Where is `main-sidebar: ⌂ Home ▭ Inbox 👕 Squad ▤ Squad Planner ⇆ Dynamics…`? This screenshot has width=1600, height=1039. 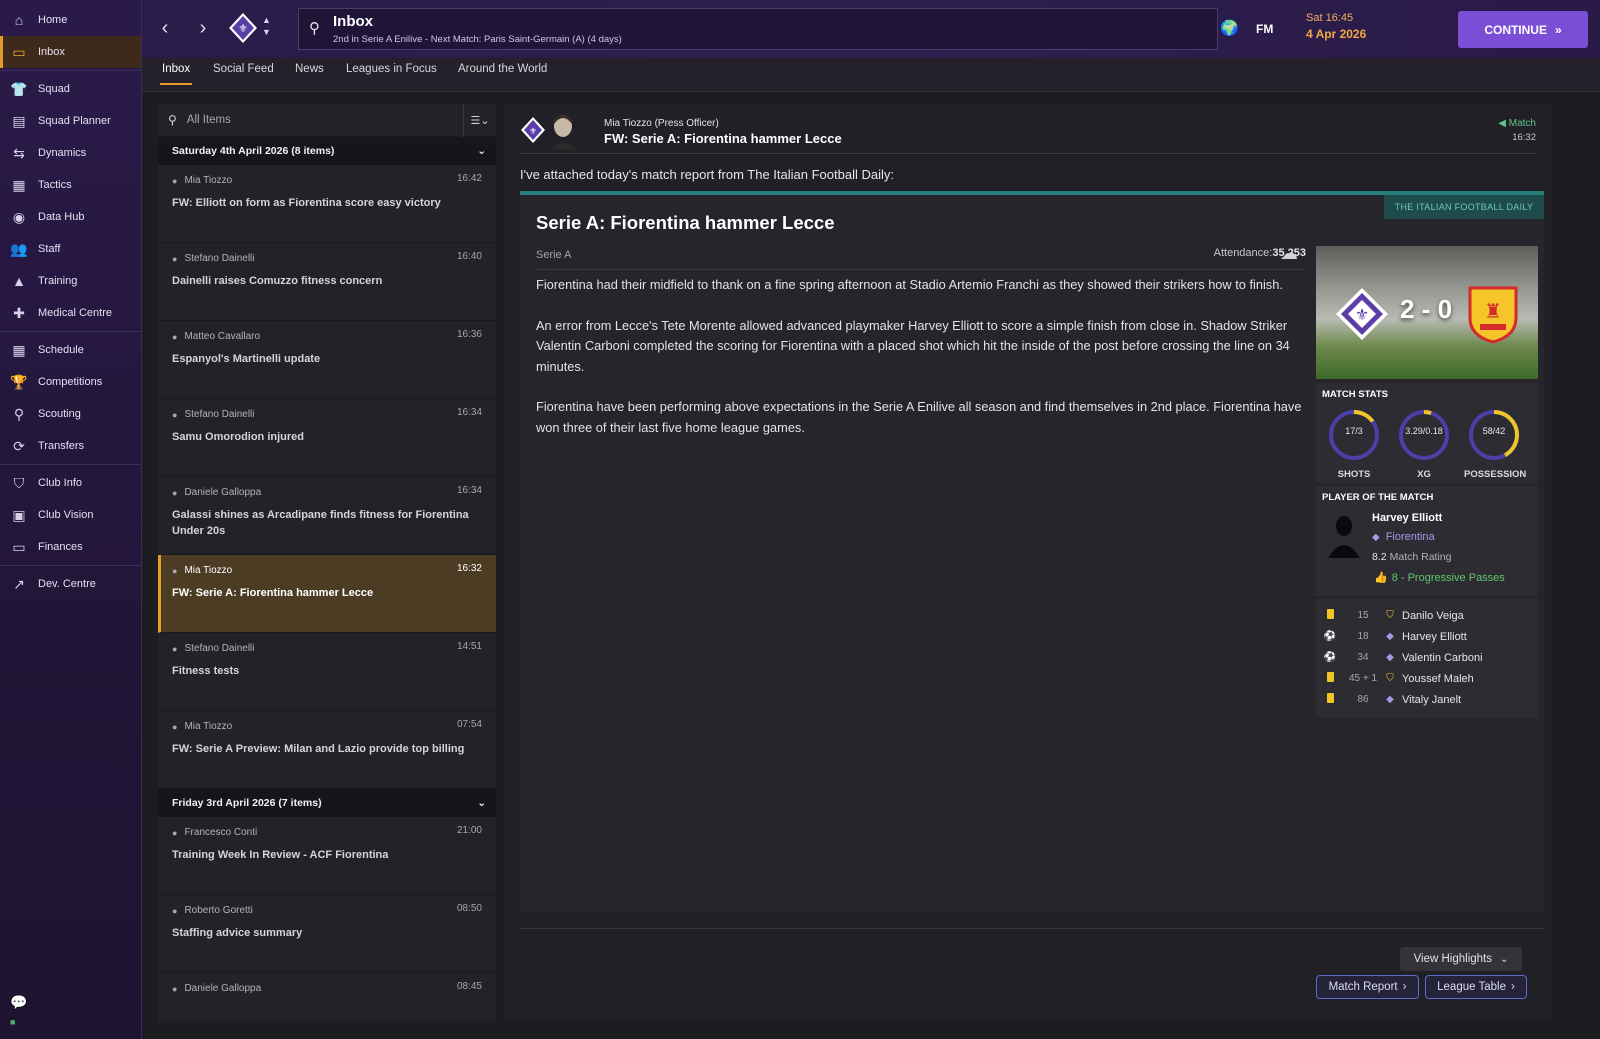
main-sidebar: ⌂ Home ▭ Inbox 👕 Squad ▤ Squad Planner ⇆ Dynamics… is located at coordinates (71, 519).